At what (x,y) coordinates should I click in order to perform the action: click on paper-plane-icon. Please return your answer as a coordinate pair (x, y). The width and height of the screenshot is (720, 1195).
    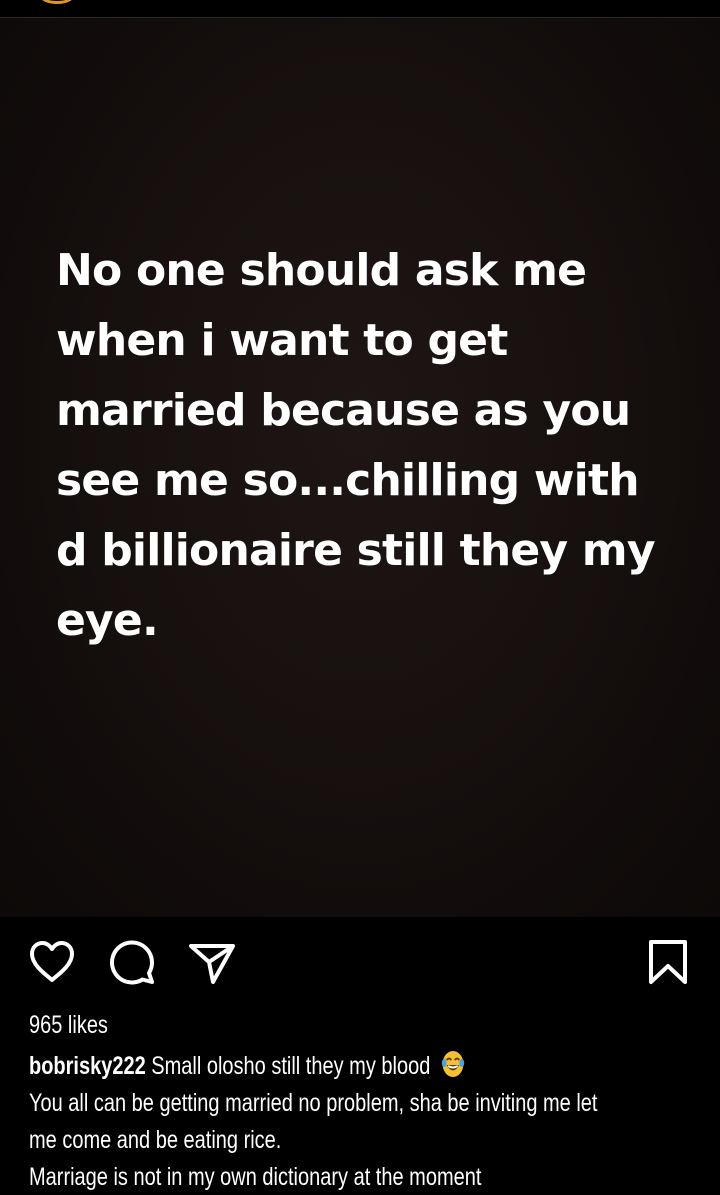
    Looking at the image, I should click on (212, 962).